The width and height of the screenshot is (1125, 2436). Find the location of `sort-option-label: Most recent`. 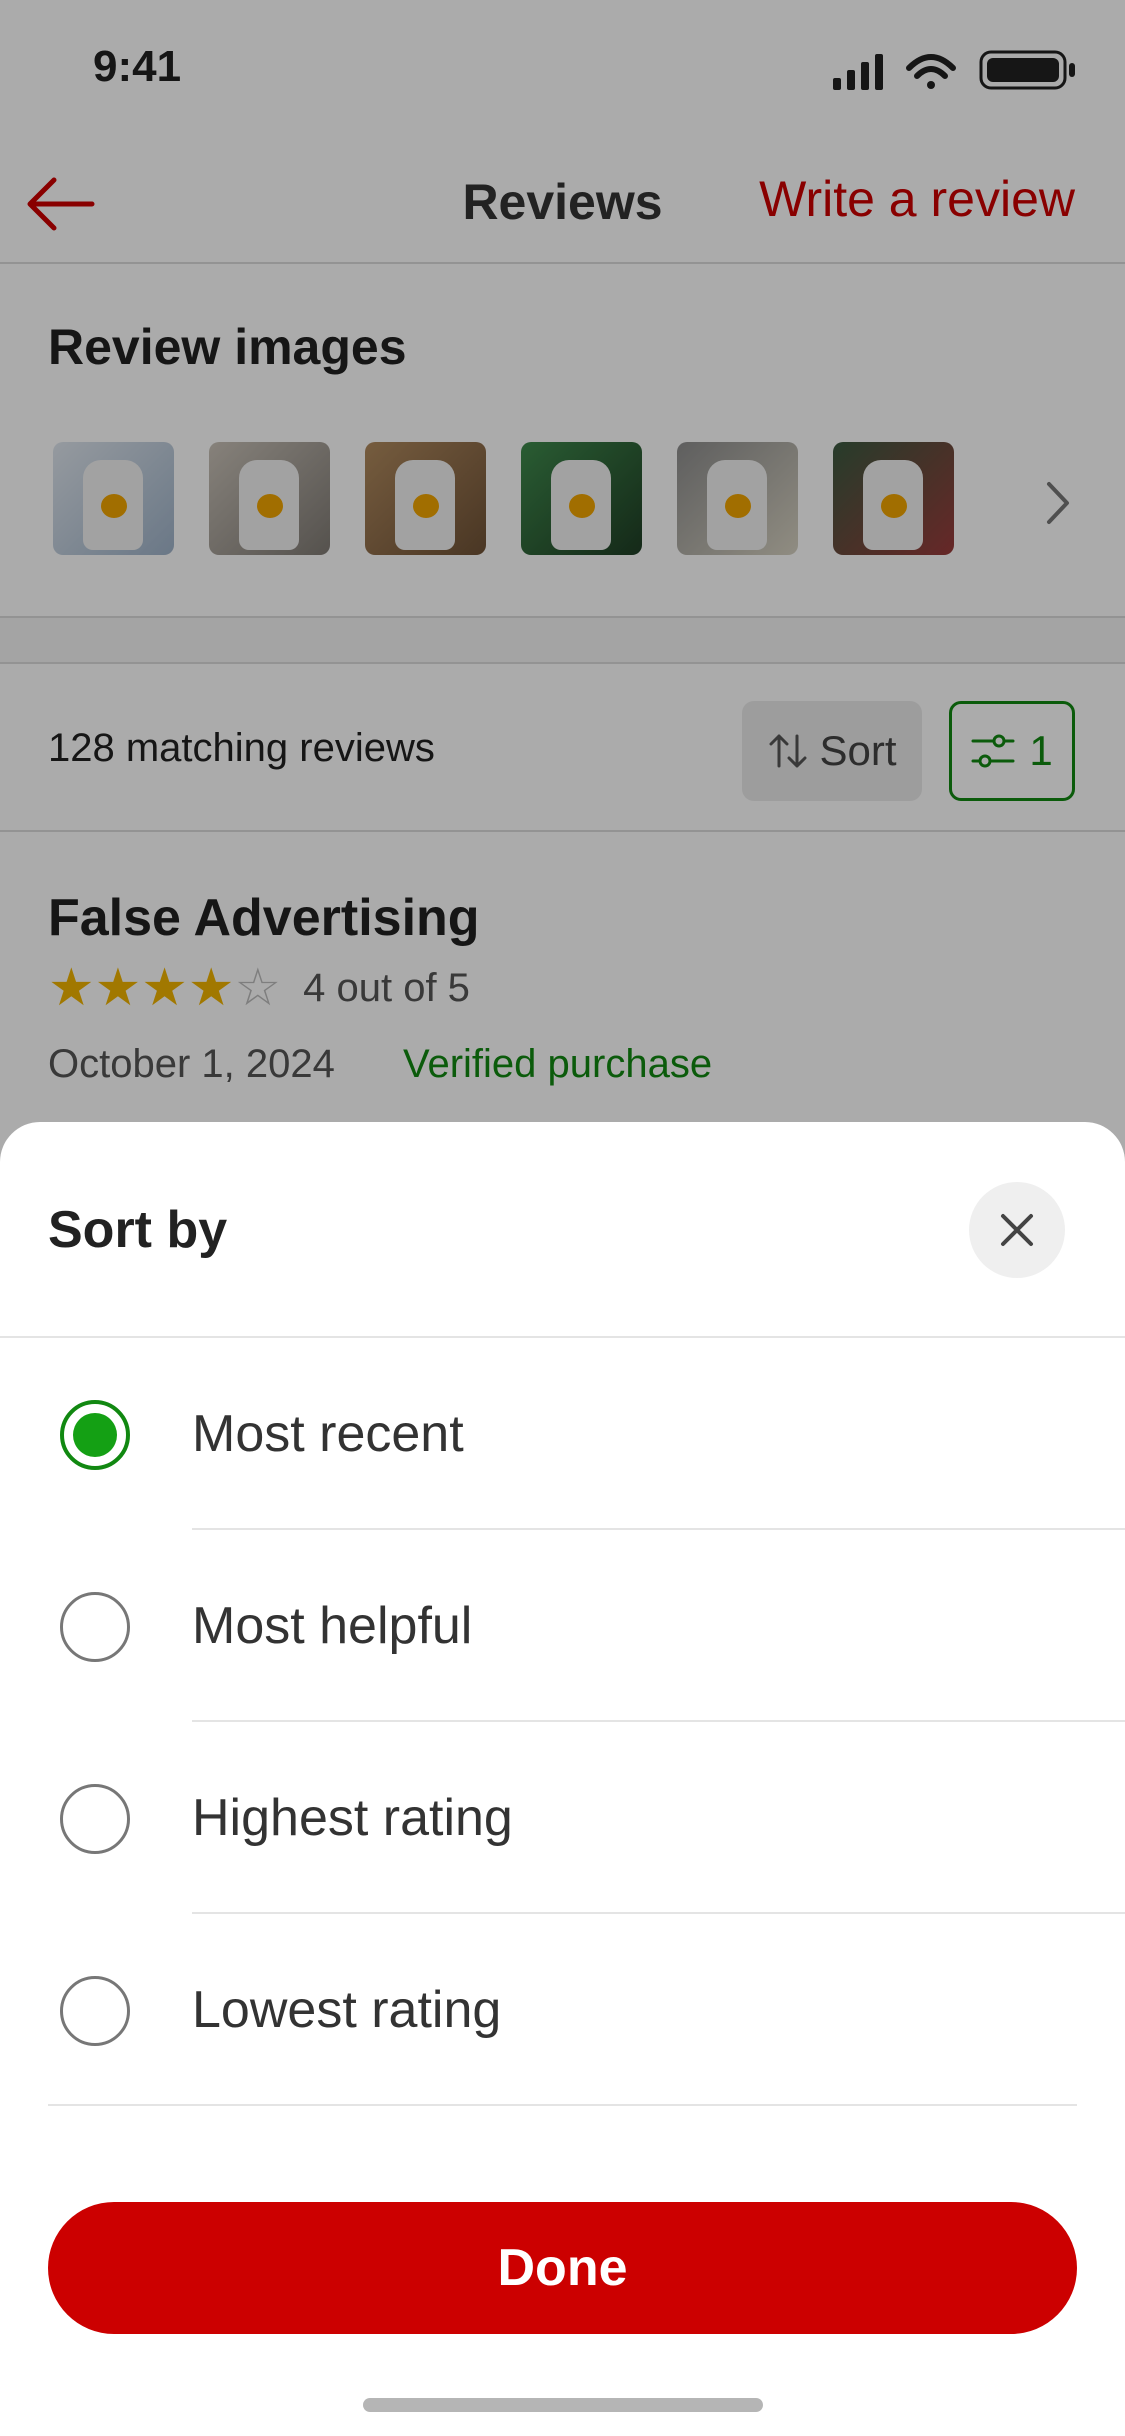

sort-option-label: Most recent is located at coordinates (328, 1434).